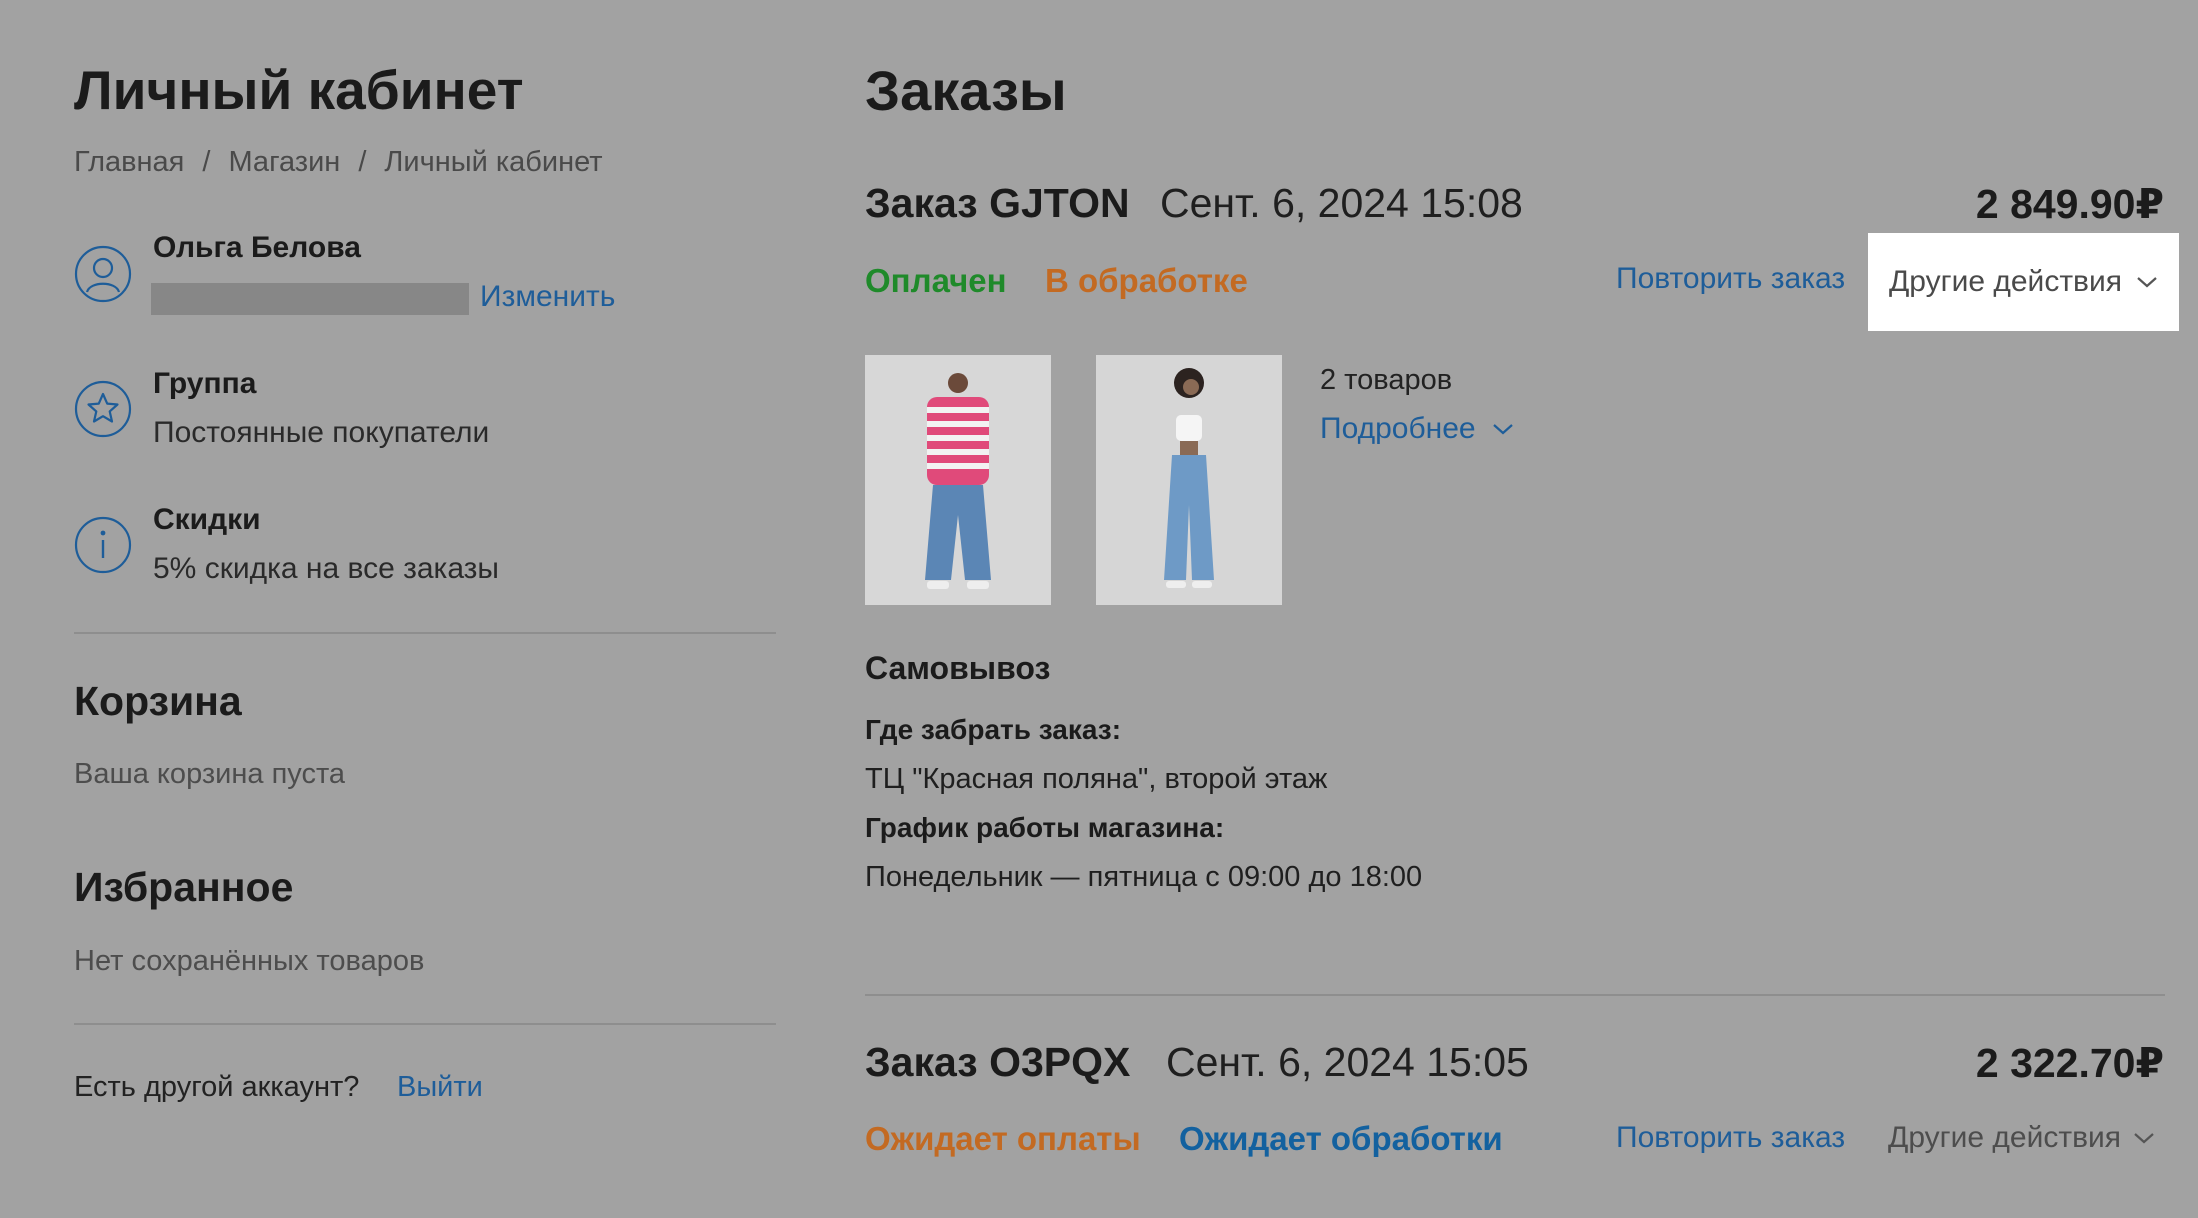 This screenshot has width=2198, height=1218. Describe the element at coordinates (284, 162) in the screenshot. I see `breadcrumb-shop: Магазин` at that location.